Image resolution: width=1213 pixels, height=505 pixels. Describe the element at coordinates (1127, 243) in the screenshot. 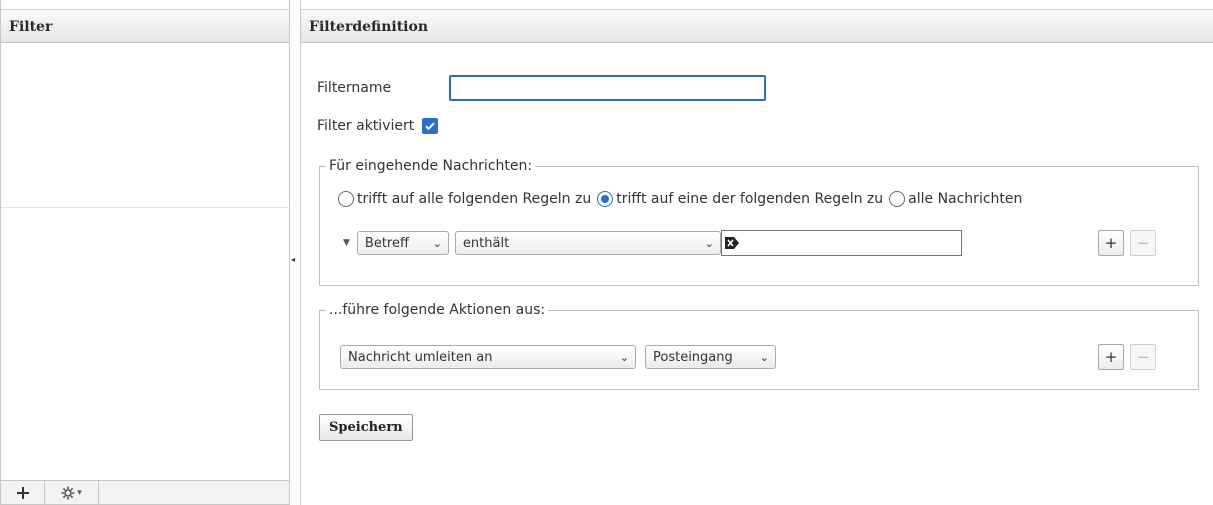

I see `rule-buttons: + −` at that location.